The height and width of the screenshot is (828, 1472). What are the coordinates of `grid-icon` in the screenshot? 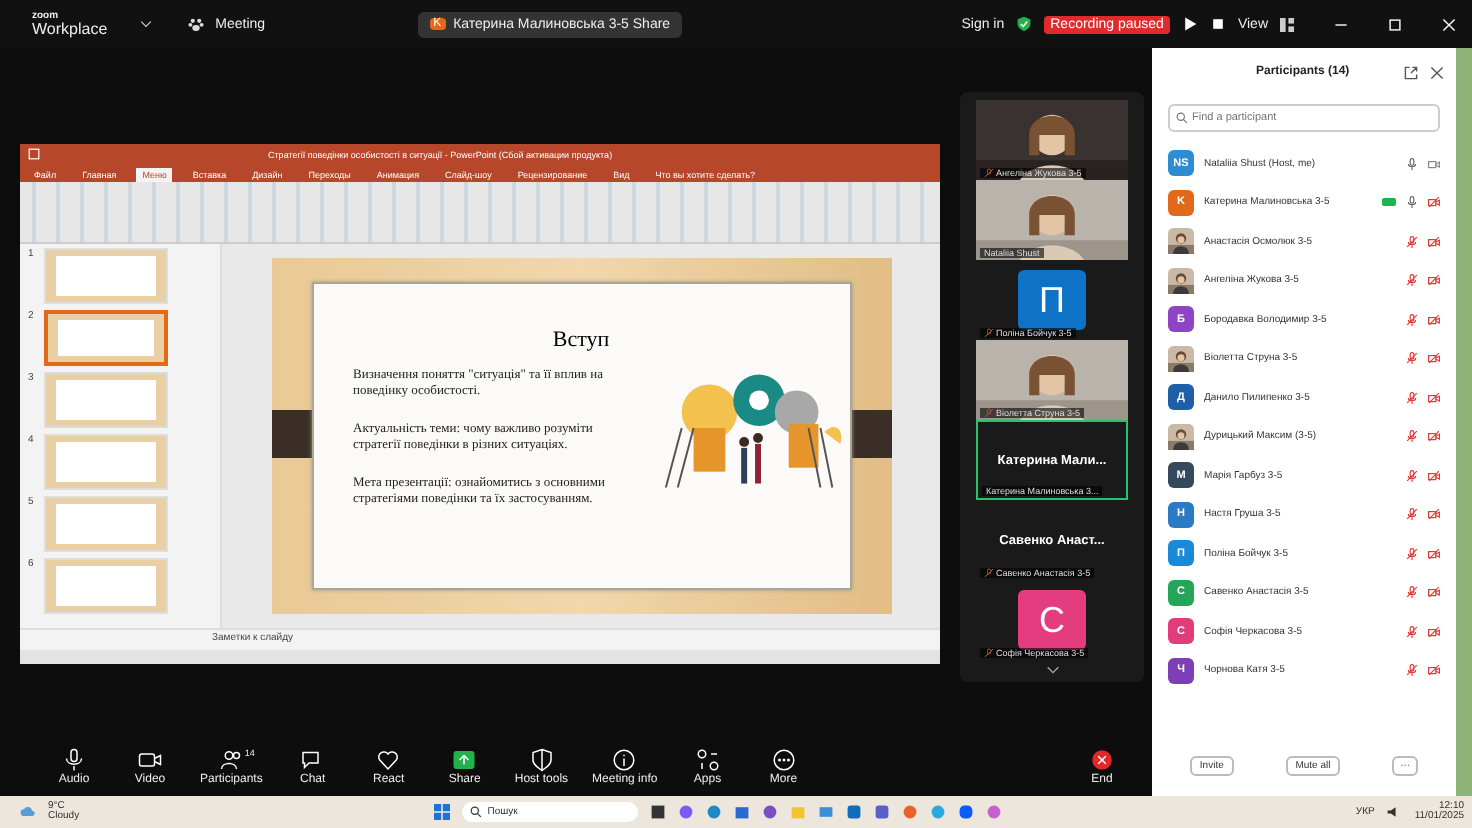 It's located at (1287, 24).